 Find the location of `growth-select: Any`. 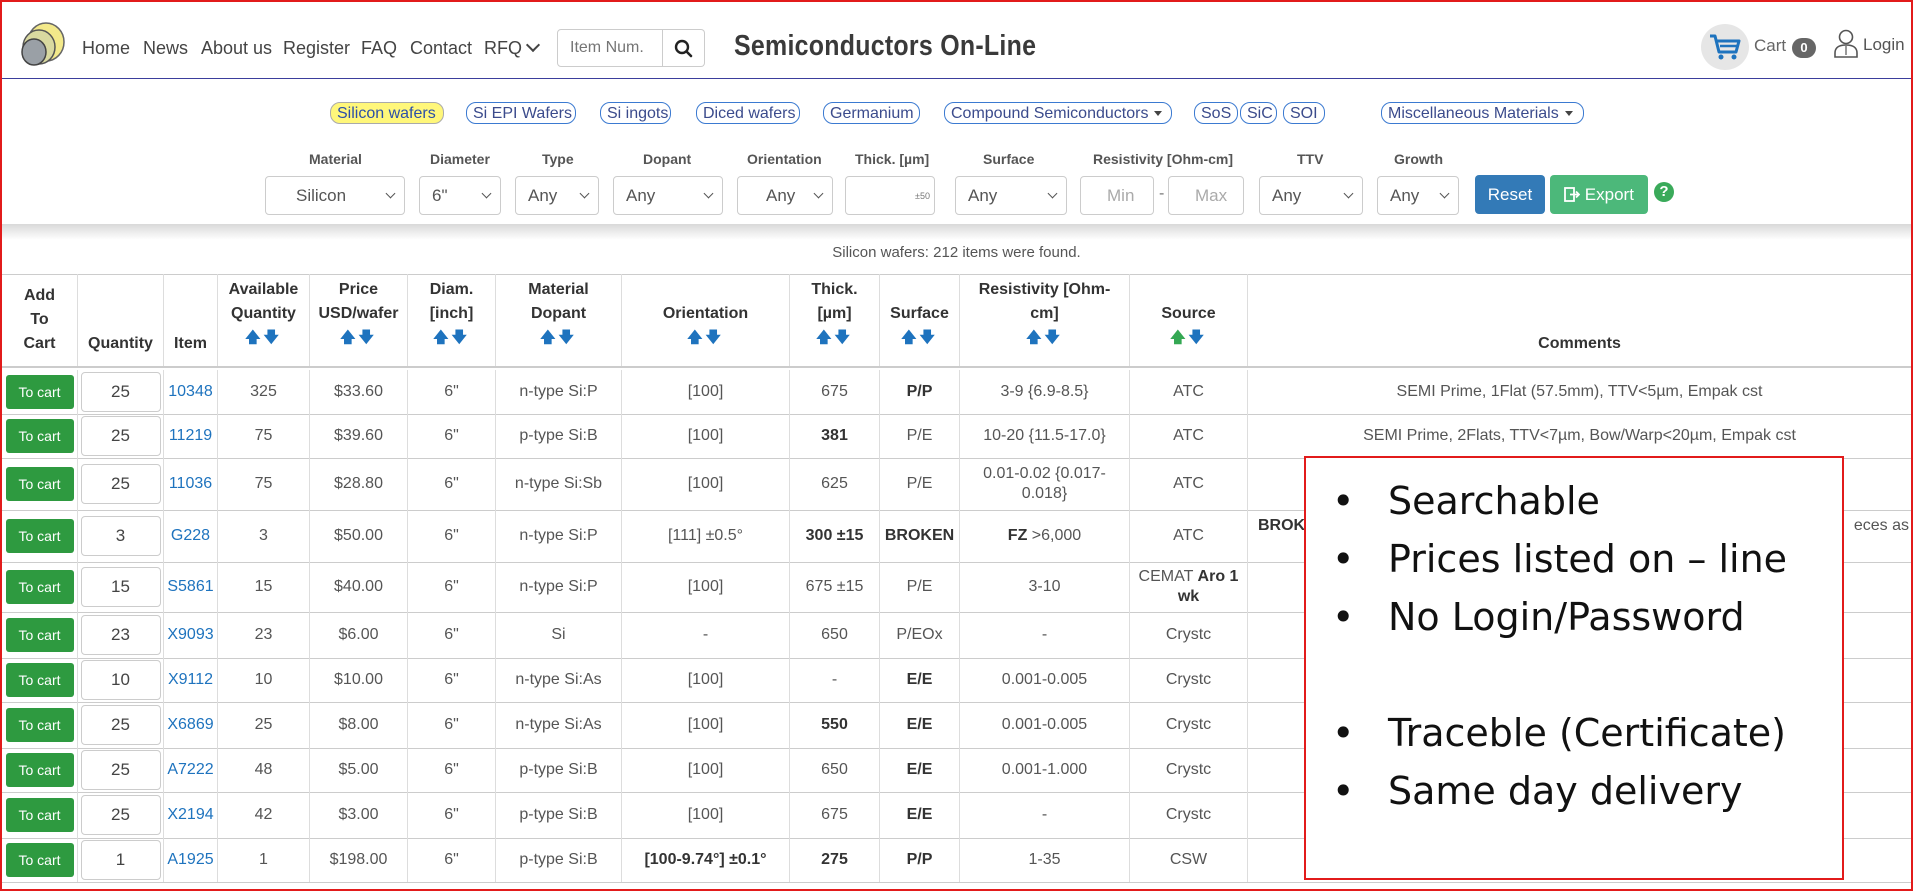

growth-select: Any is located at coordinates (1418, 195).